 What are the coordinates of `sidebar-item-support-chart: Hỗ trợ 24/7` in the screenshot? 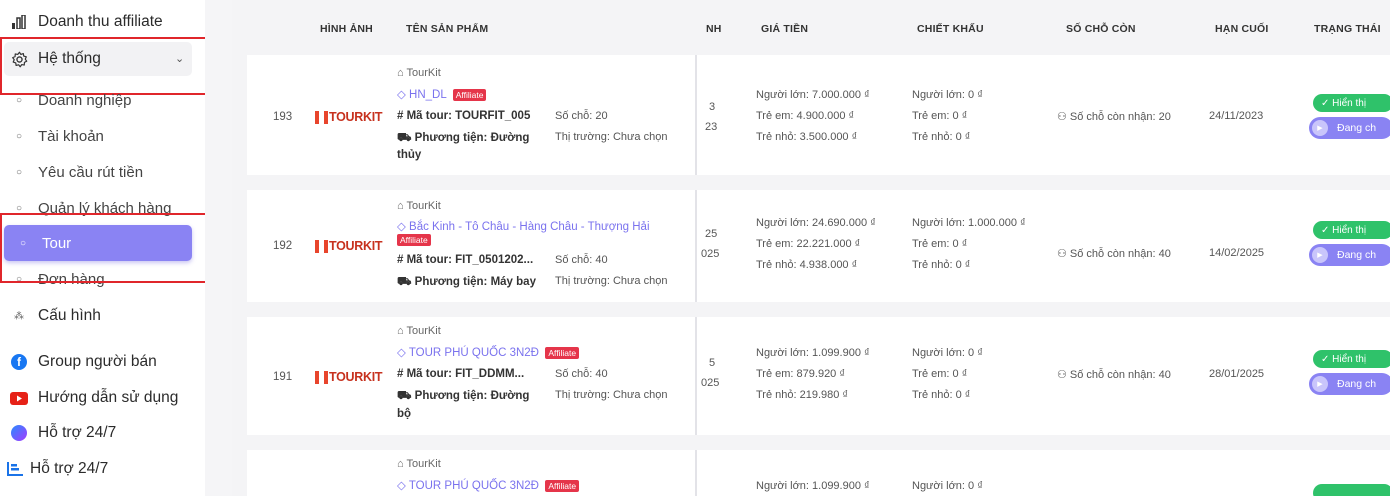 It's located at (100, 469).